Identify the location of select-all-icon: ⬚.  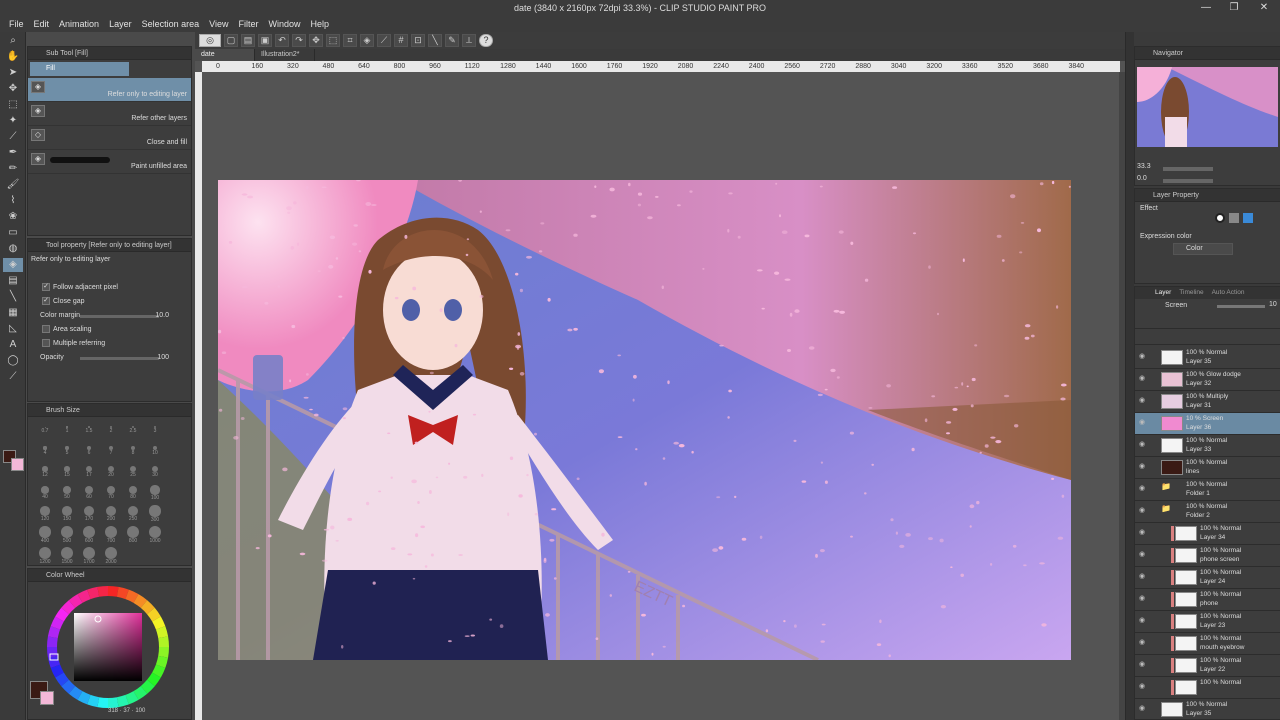
(333, 40).